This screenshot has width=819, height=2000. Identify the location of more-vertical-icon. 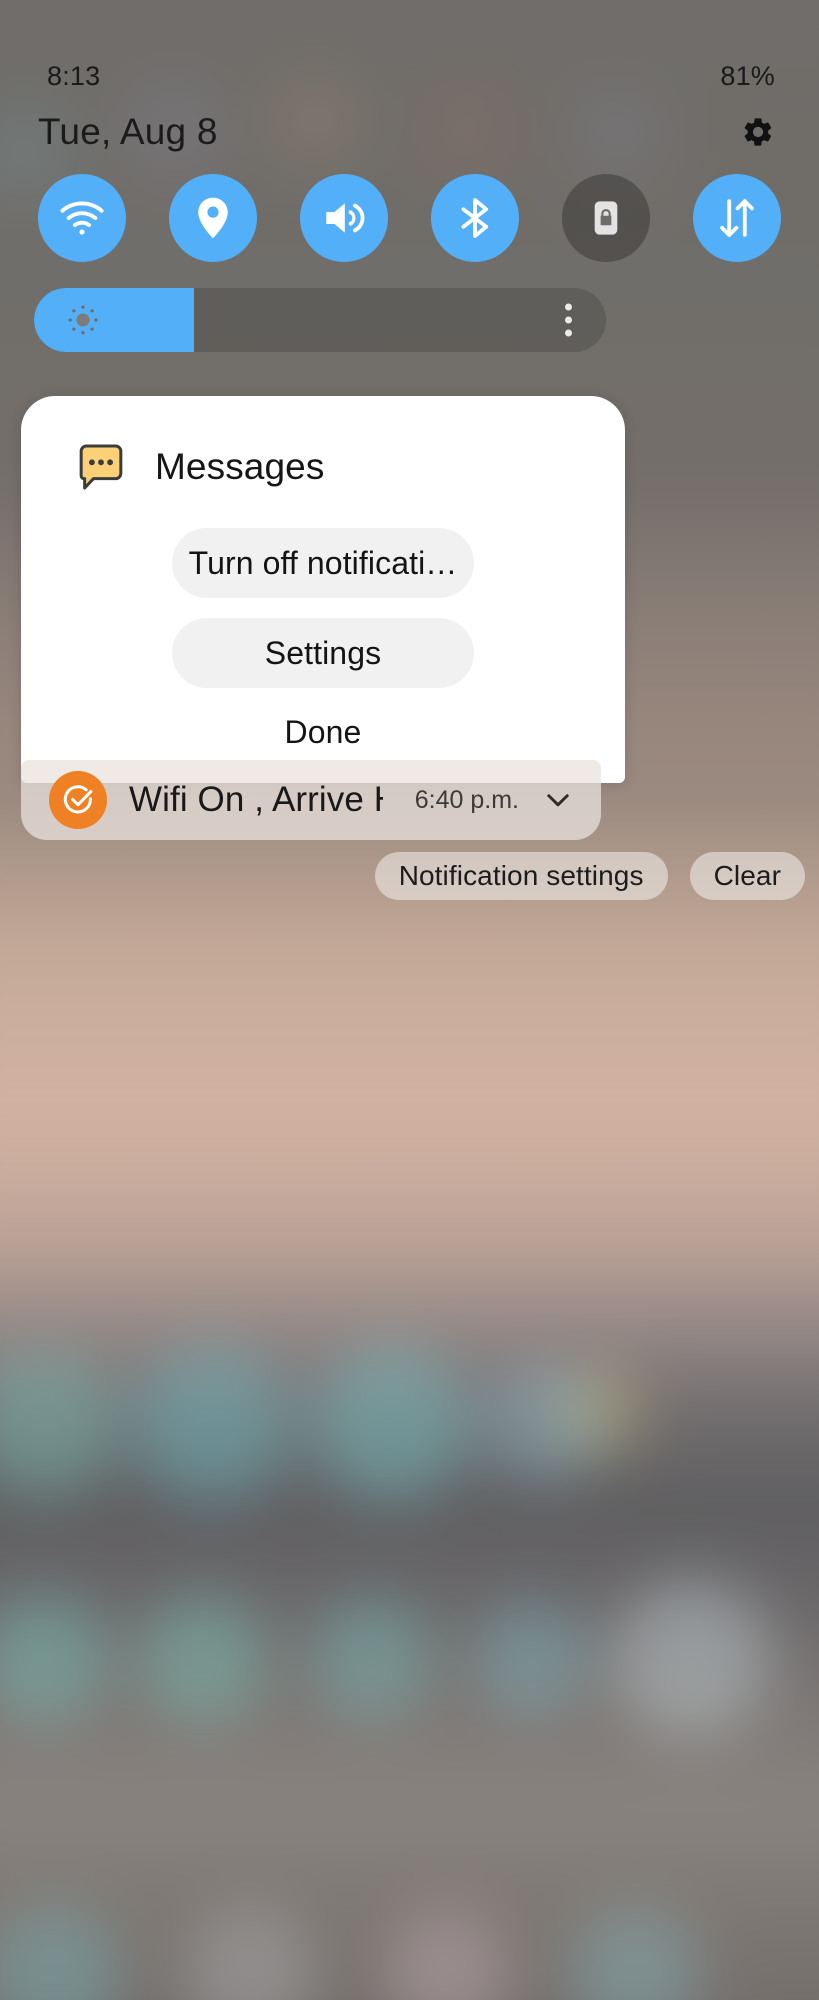
(568, 320).